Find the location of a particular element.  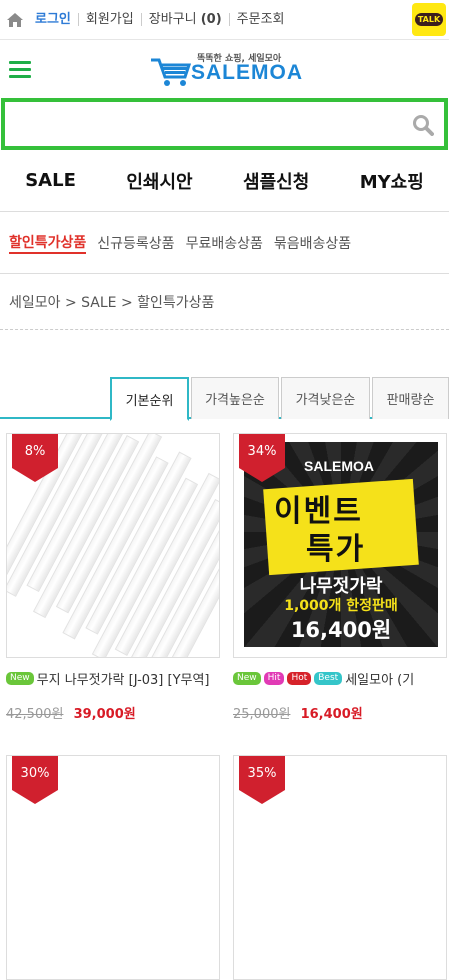

subnav-free-shipping: 무료배송상품 is located at coordinates (224, 243).